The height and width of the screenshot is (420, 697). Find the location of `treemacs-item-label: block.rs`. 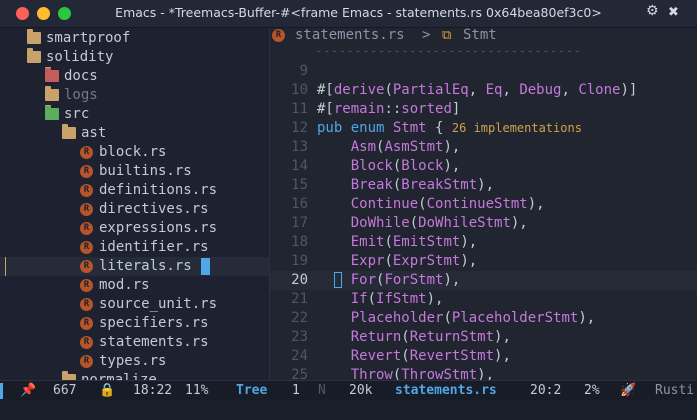

treemacs-item-label: block.rs is located at coordinates (133, 152).